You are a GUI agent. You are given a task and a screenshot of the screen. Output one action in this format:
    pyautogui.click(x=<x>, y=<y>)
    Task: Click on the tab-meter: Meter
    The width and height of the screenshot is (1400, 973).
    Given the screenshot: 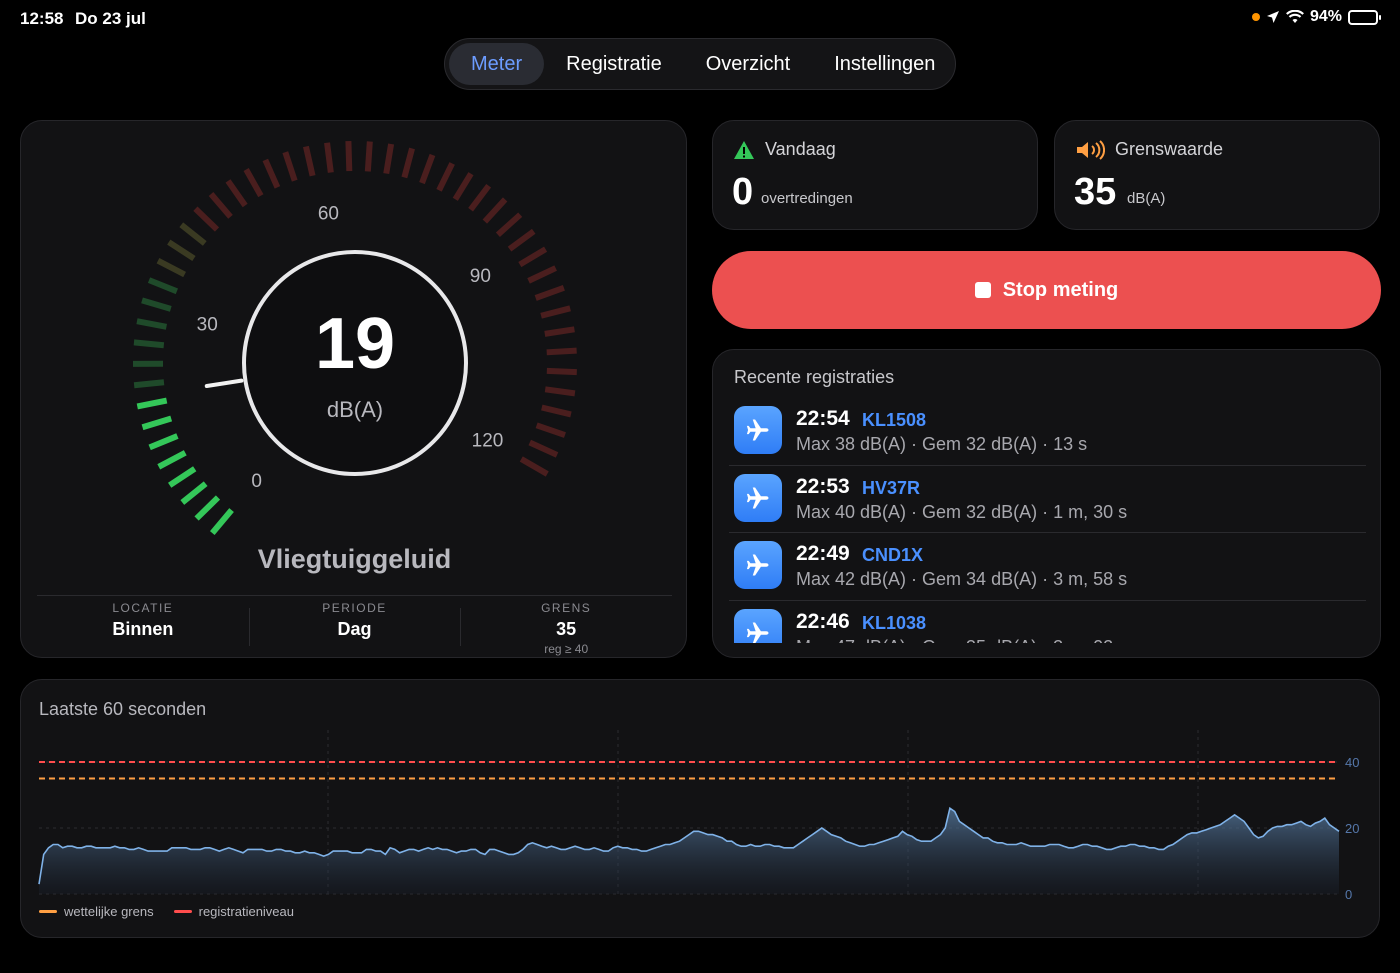 What is the action you would take?
    pyautogui.click(x=497, y=64)
    